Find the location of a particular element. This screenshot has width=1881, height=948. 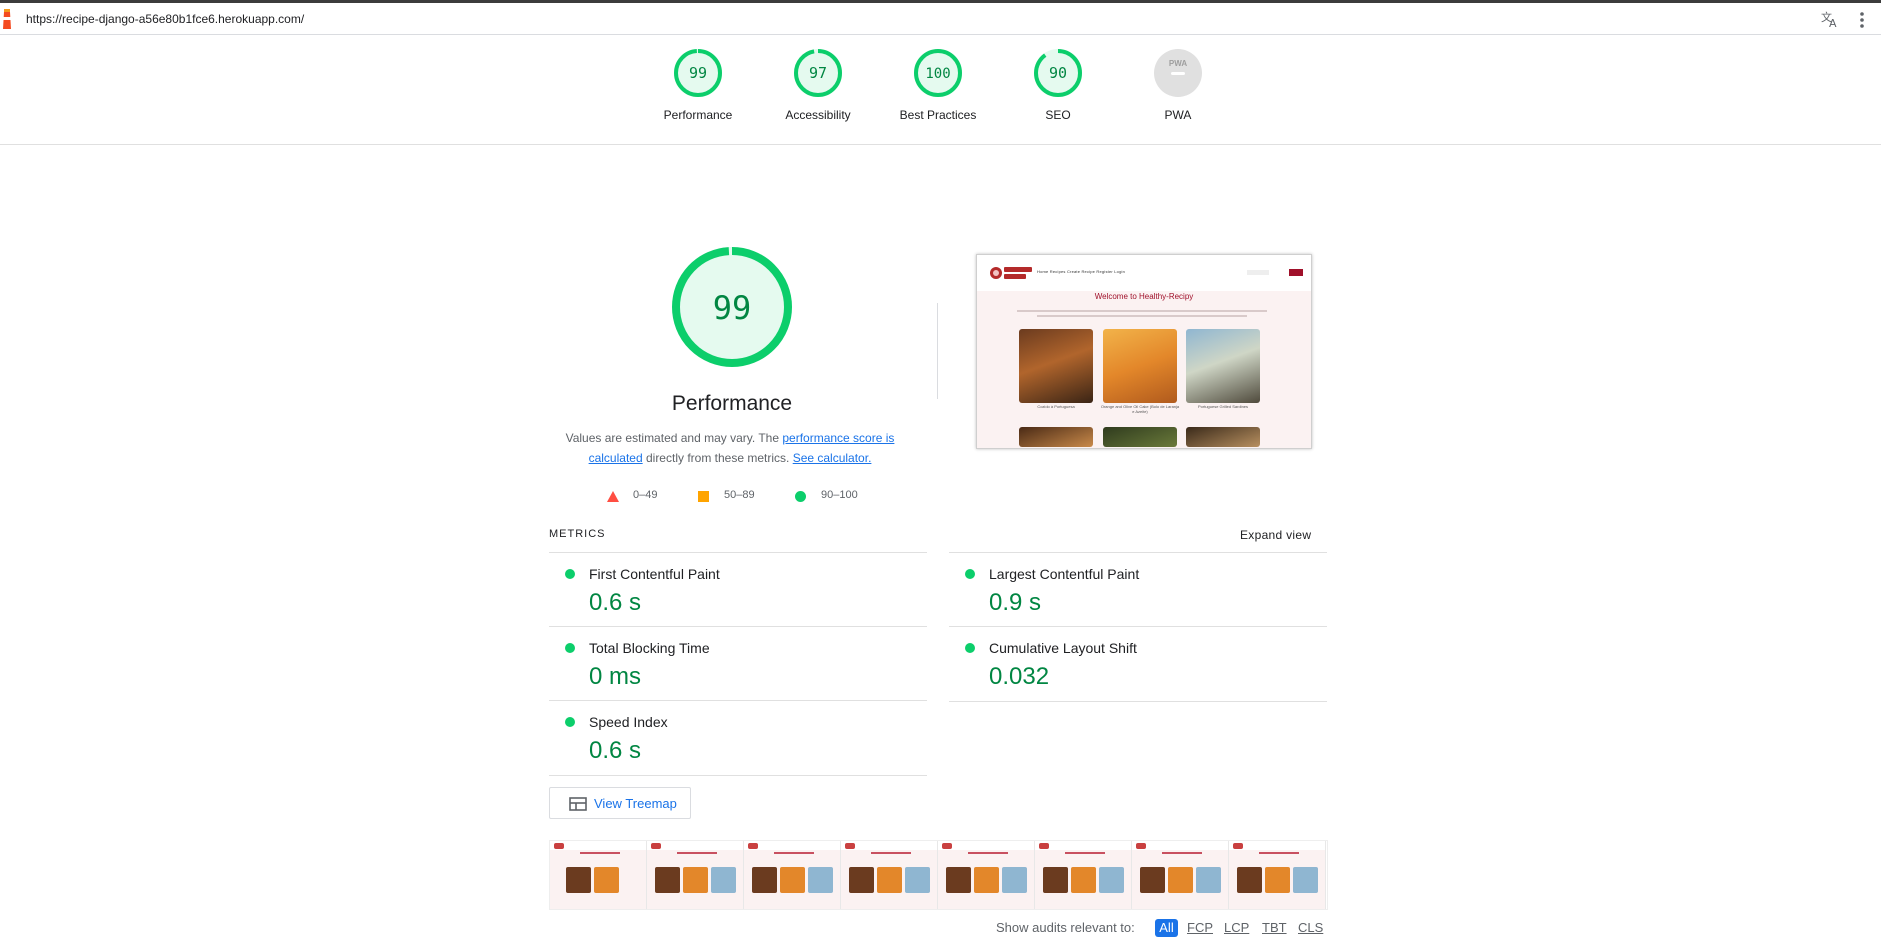

recipe-caption: Cozido à Portuguesa is located at coordinates (1056, 406).